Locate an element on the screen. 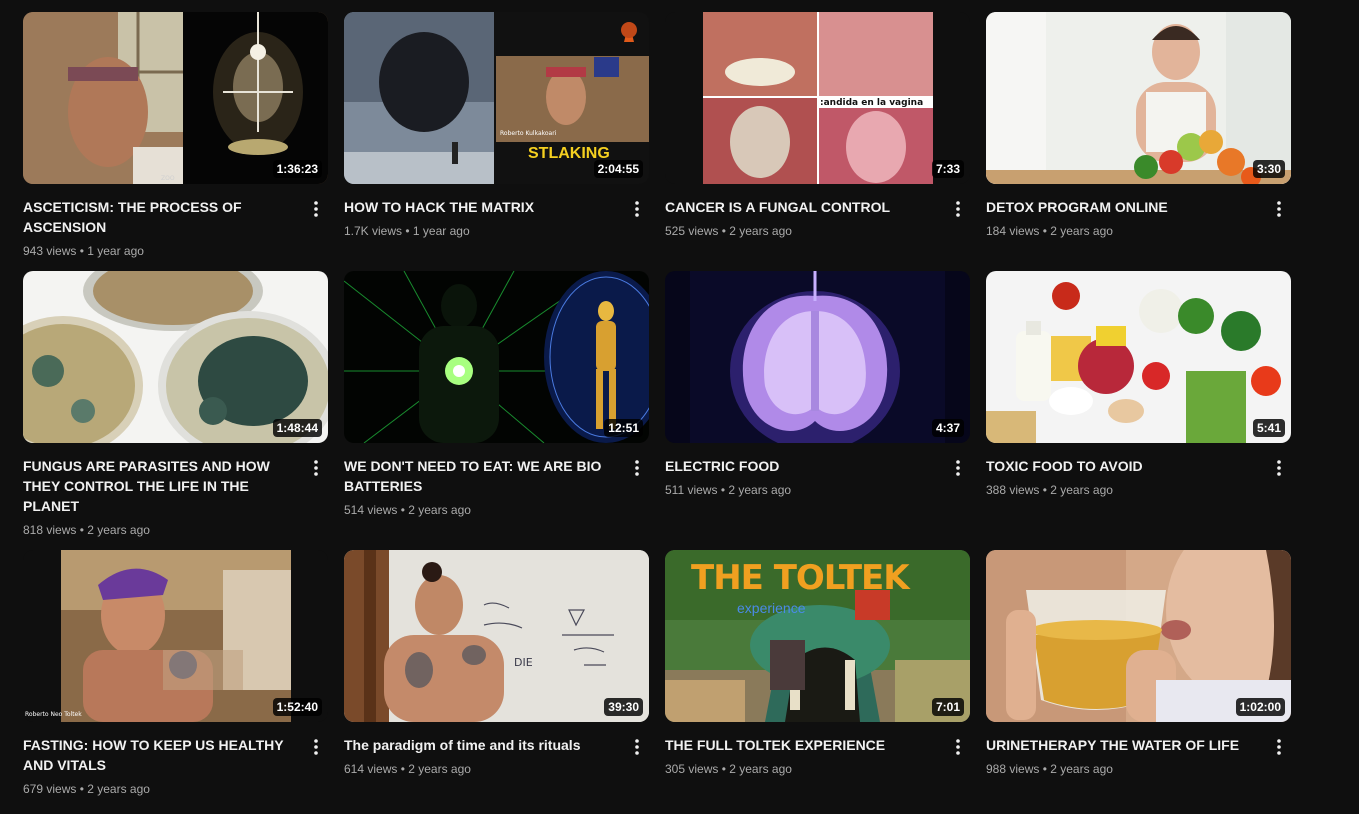 Image resolution: width=1359 pixels, height=814 pixels. video-thumbnail: 1:02:00 is located at coordinates (1138, 636).